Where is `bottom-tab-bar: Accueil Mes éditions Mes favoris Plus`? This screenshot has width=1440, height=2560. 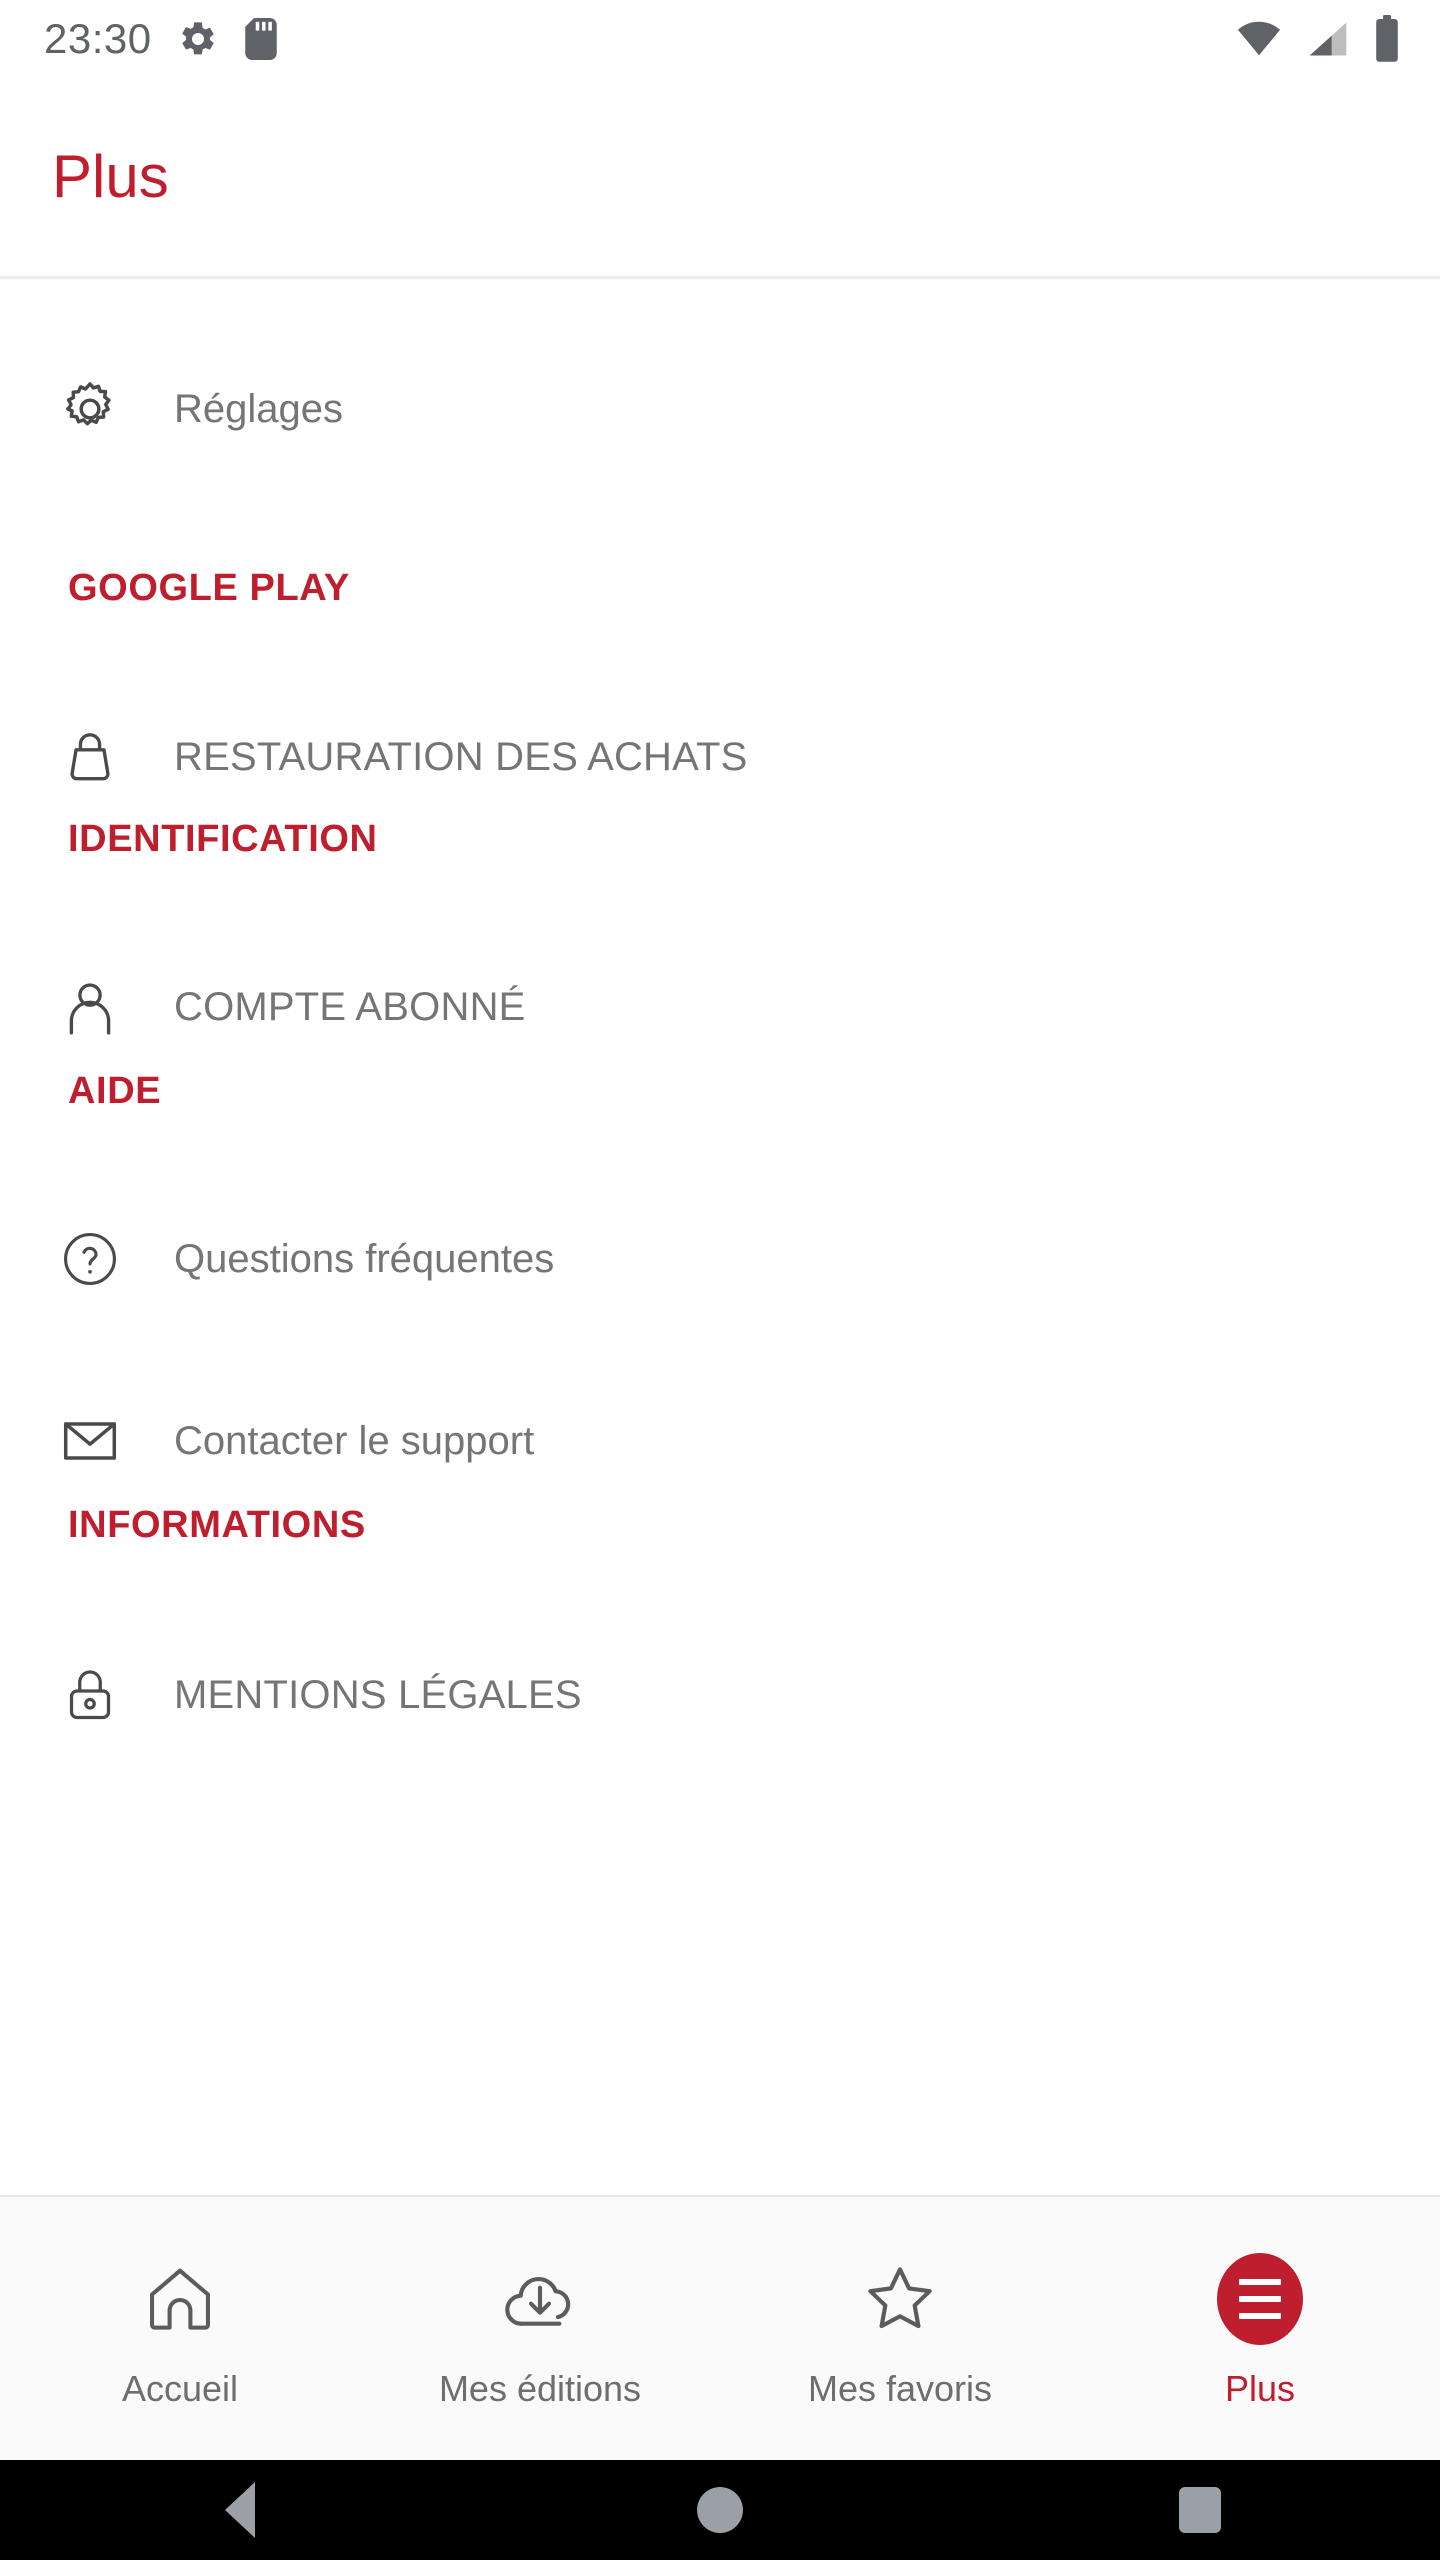
bottom-tab-bar: Accueil Mes éditions Mes favoris Plus is located at coordinates (720, 2327).